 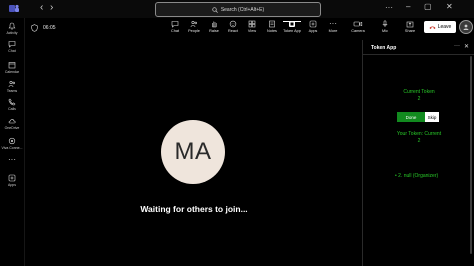 What do you see at coordinates (214, 31) in the screenshot?
I see `toolbar-label: Raise` at bounding box center [214, 31].